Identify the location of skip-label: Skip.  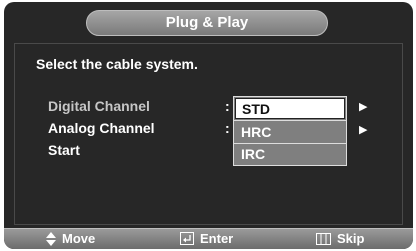
(351, 238).